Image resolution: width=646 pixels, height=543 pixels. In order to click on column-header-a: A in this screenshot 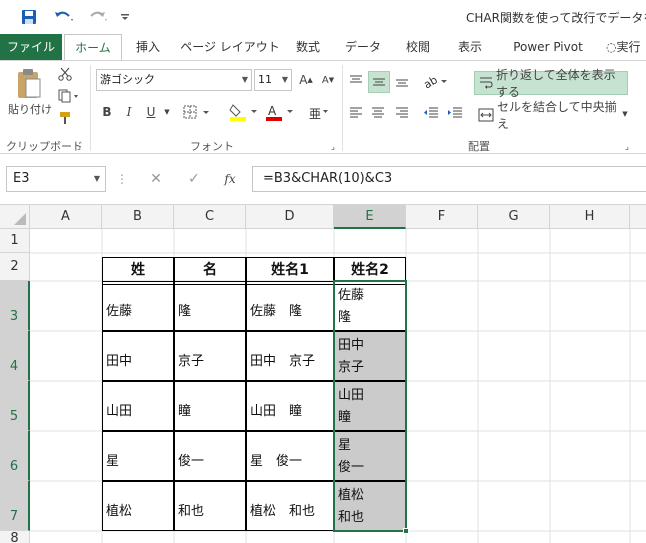, I will do `click(66, 217)`.